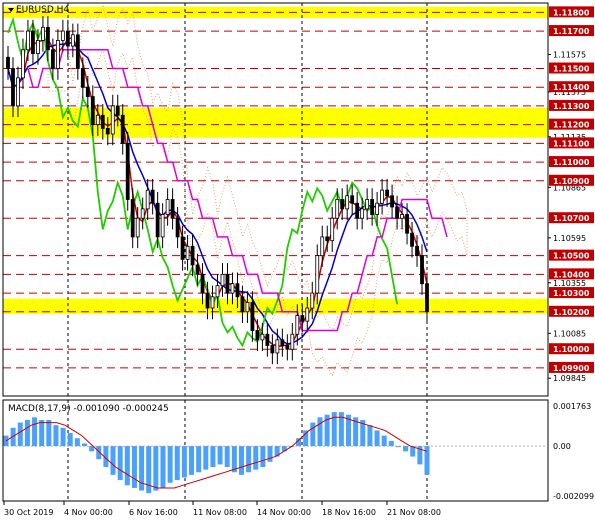 Image resolution: width=595 pixels, height=524 pixels. Describe the element at coordinates (28, 512) in the screenshot. I see `time-axis-label: 30 Oct 2019` at that location.